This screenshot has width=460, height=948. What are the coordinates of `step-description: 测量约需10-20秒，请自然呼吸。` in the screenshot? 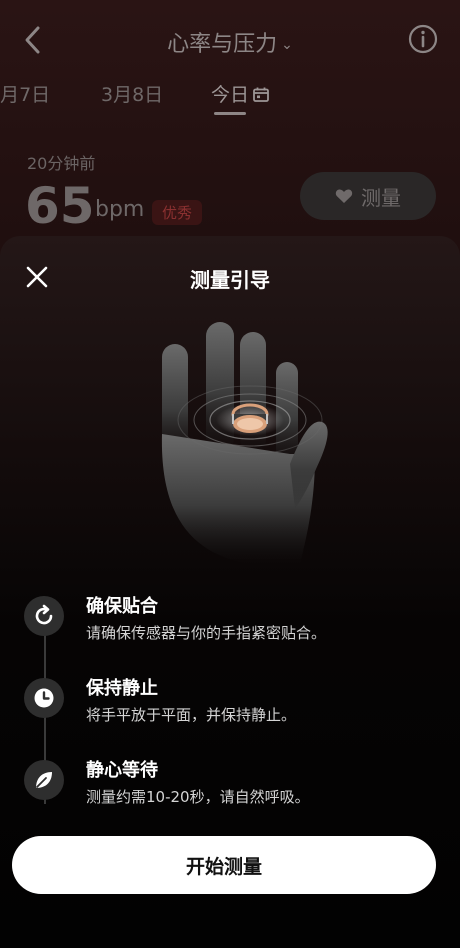 It's located at (198, 797).